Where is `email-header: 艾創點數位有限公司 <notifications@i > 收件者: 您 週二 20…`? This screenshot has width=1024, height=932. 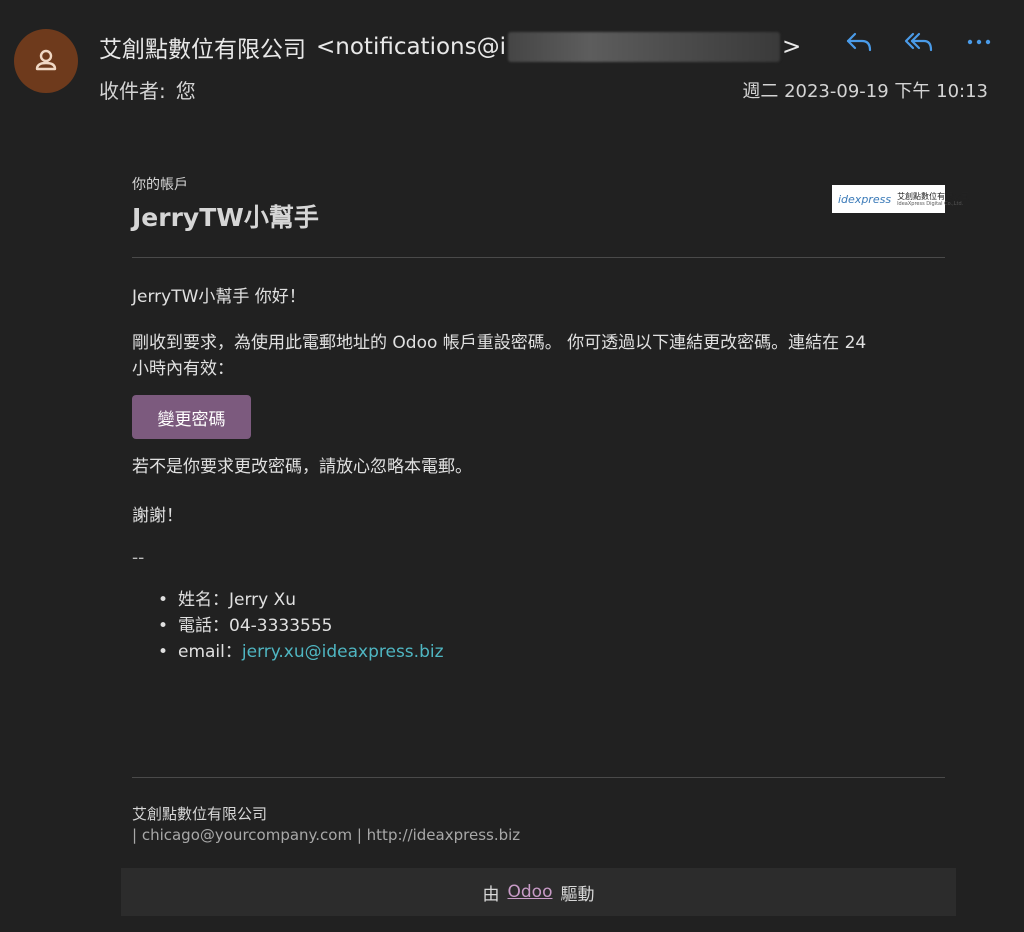 email-header: 艾創點數位有限公司 <notifications@i > 收件者: 您 週二 20… is located at coordinates (512, 65).